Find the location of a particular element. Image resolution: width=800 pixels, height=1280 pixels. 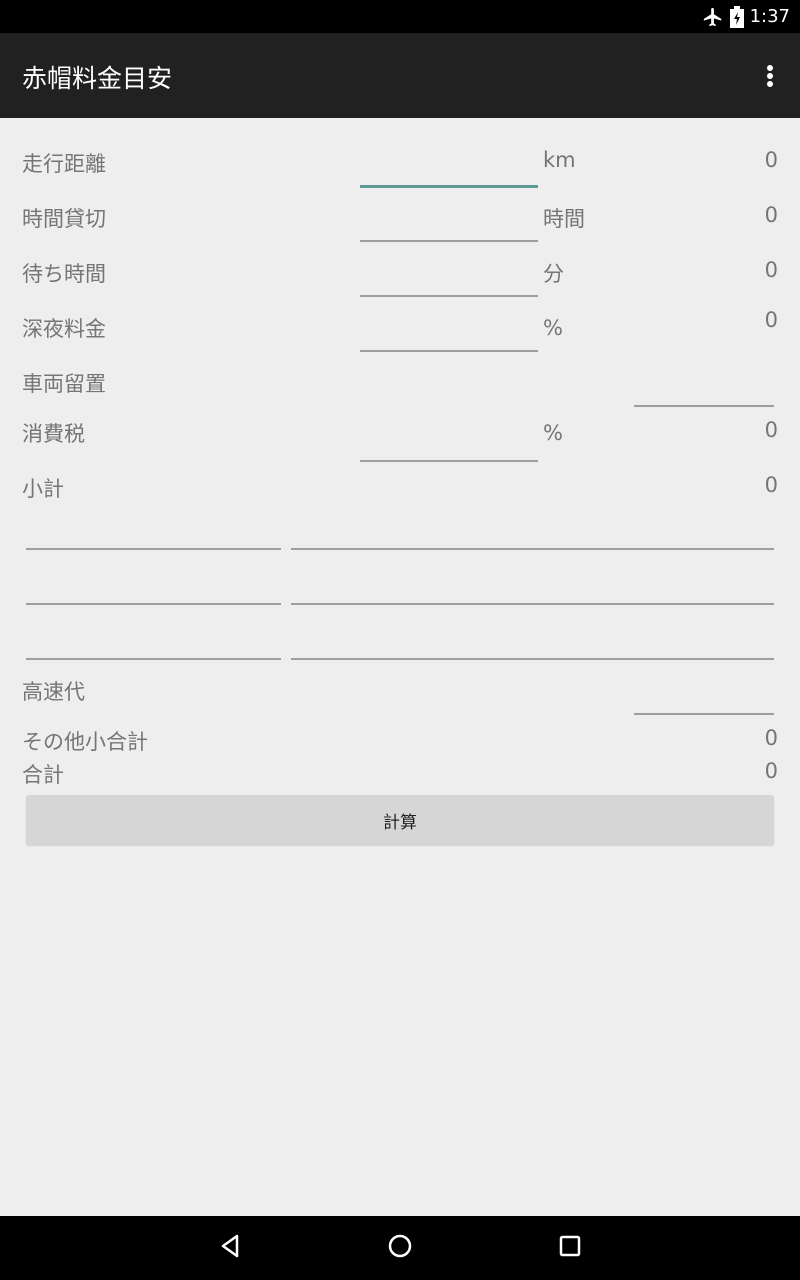

navigation-bar is located at coordinates (400, 1248).